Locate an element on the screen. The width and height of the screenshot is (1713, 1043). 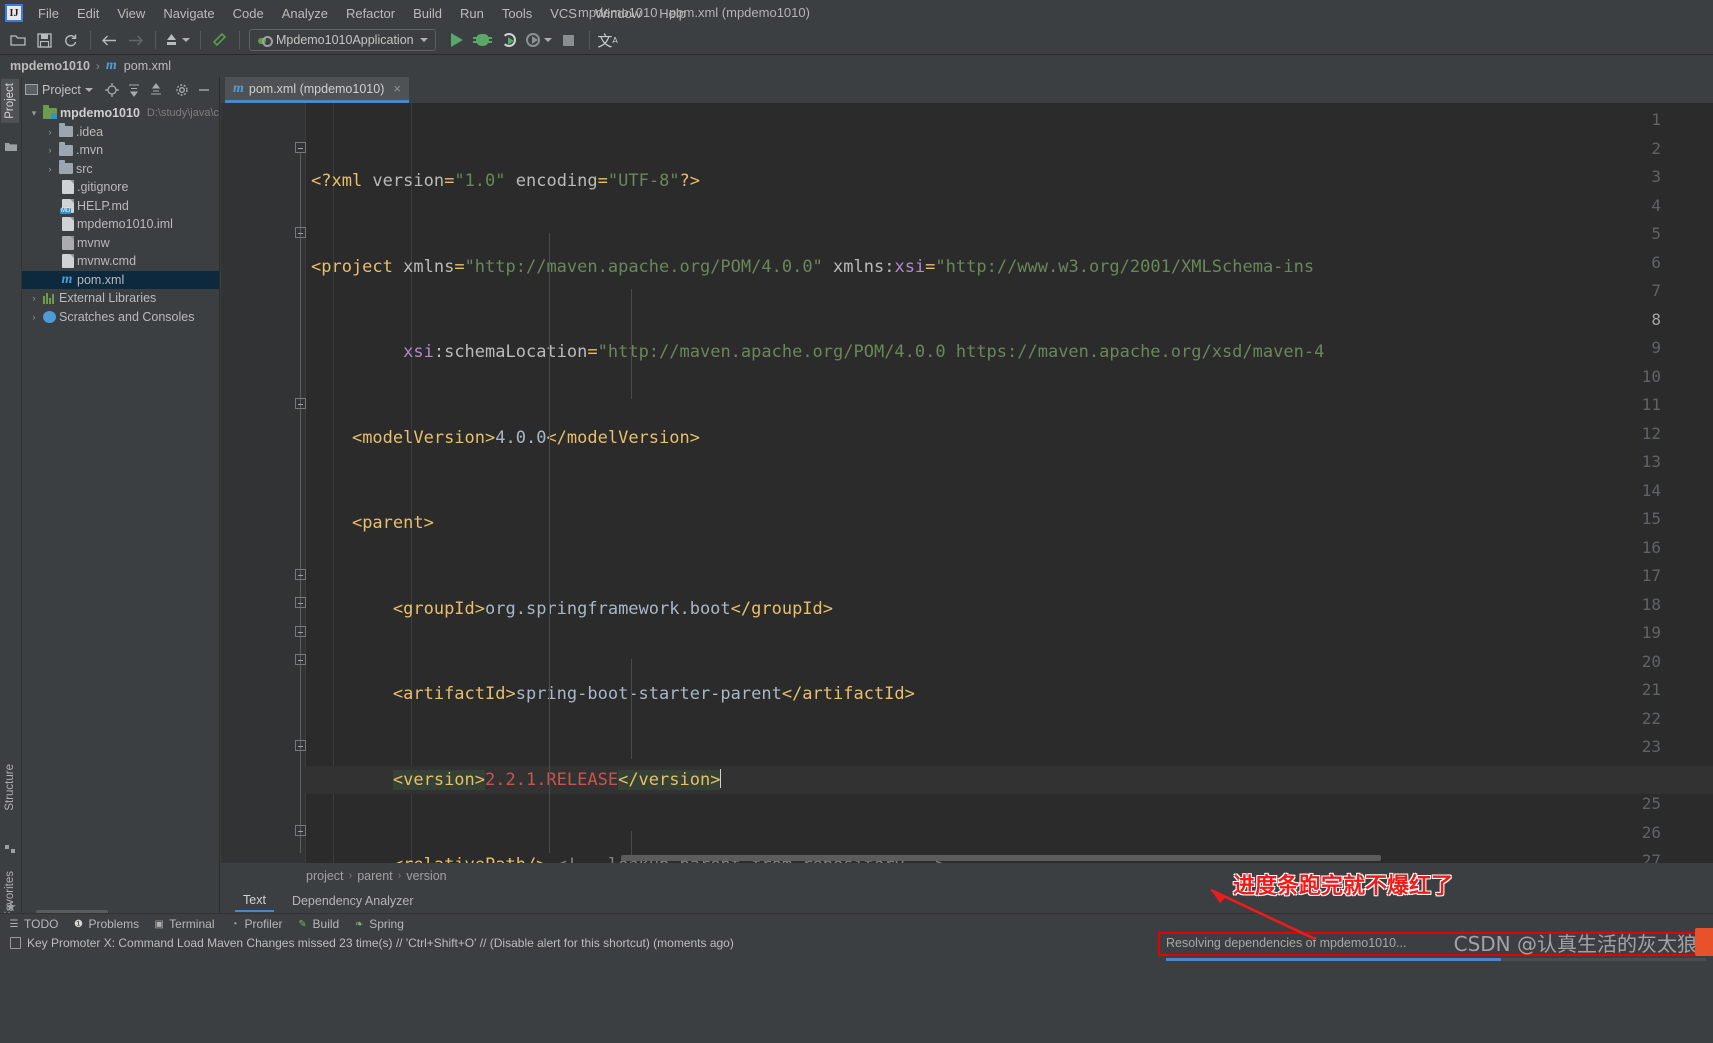
tree-node-label: pom.xml is located at coordinates (101, 279).